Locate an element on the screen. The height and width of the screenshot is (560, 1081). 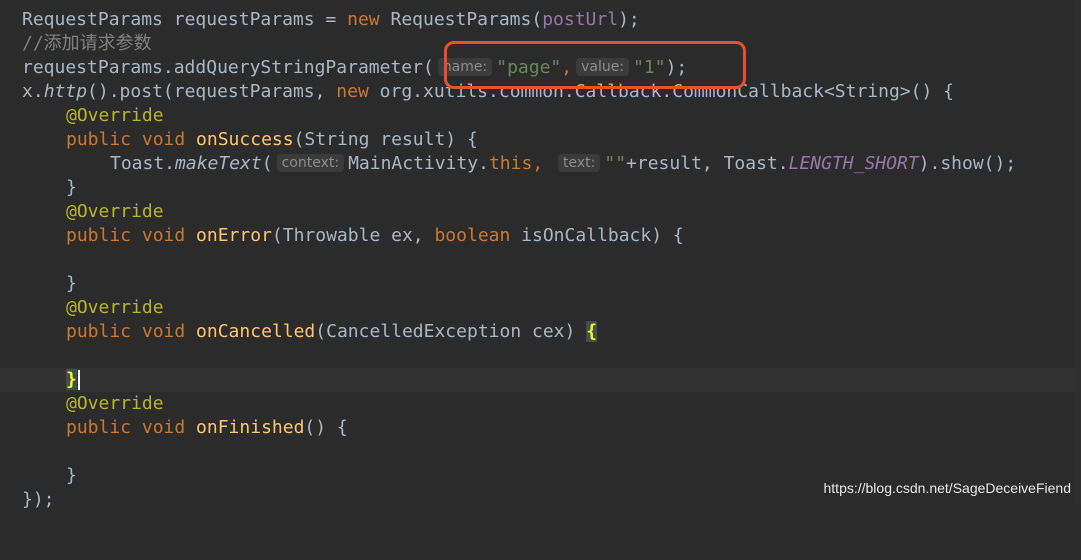
comment-token: //添加请求参数 is located at coordinates (87, 43).